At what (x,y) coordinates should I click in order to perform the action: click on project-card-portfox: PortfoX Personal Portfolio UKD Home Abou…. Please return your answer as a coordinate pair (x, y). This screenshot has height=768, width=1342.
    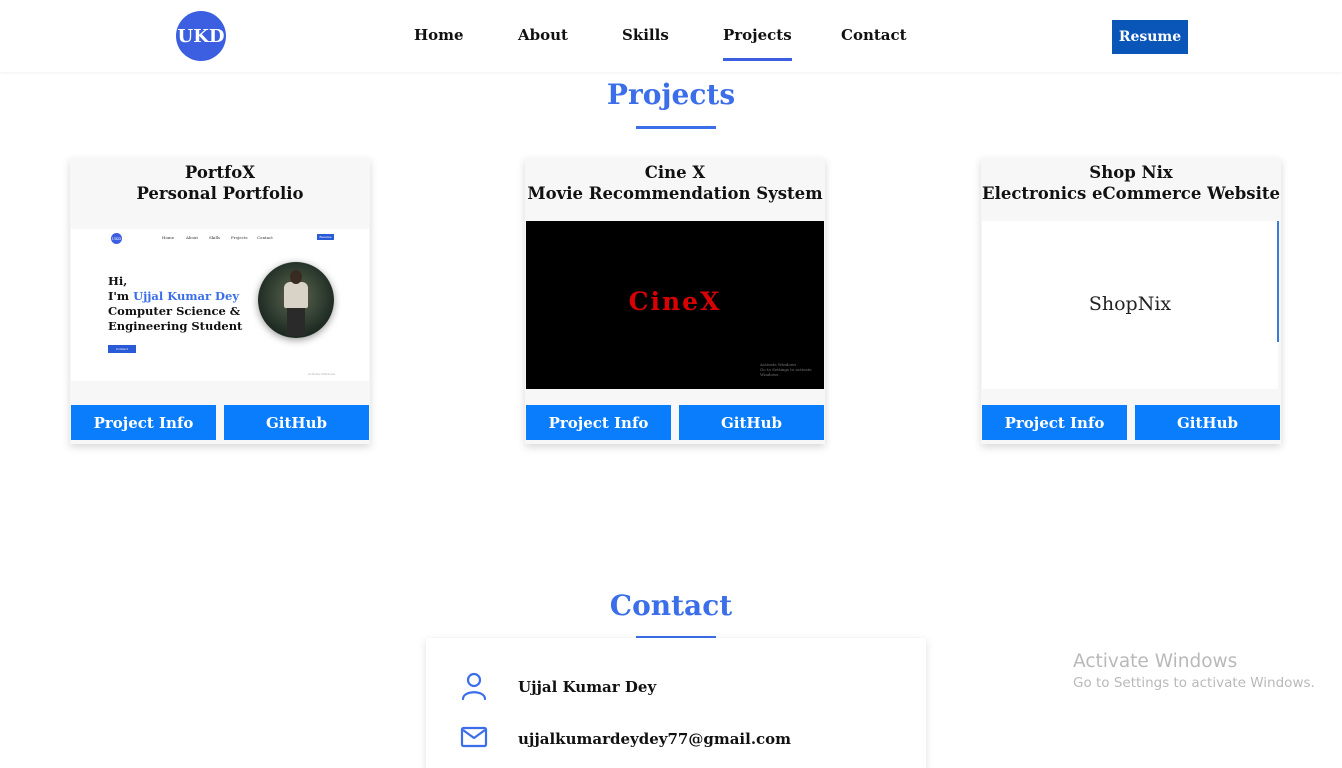
    Looking at the image, I should click on (220, 301).